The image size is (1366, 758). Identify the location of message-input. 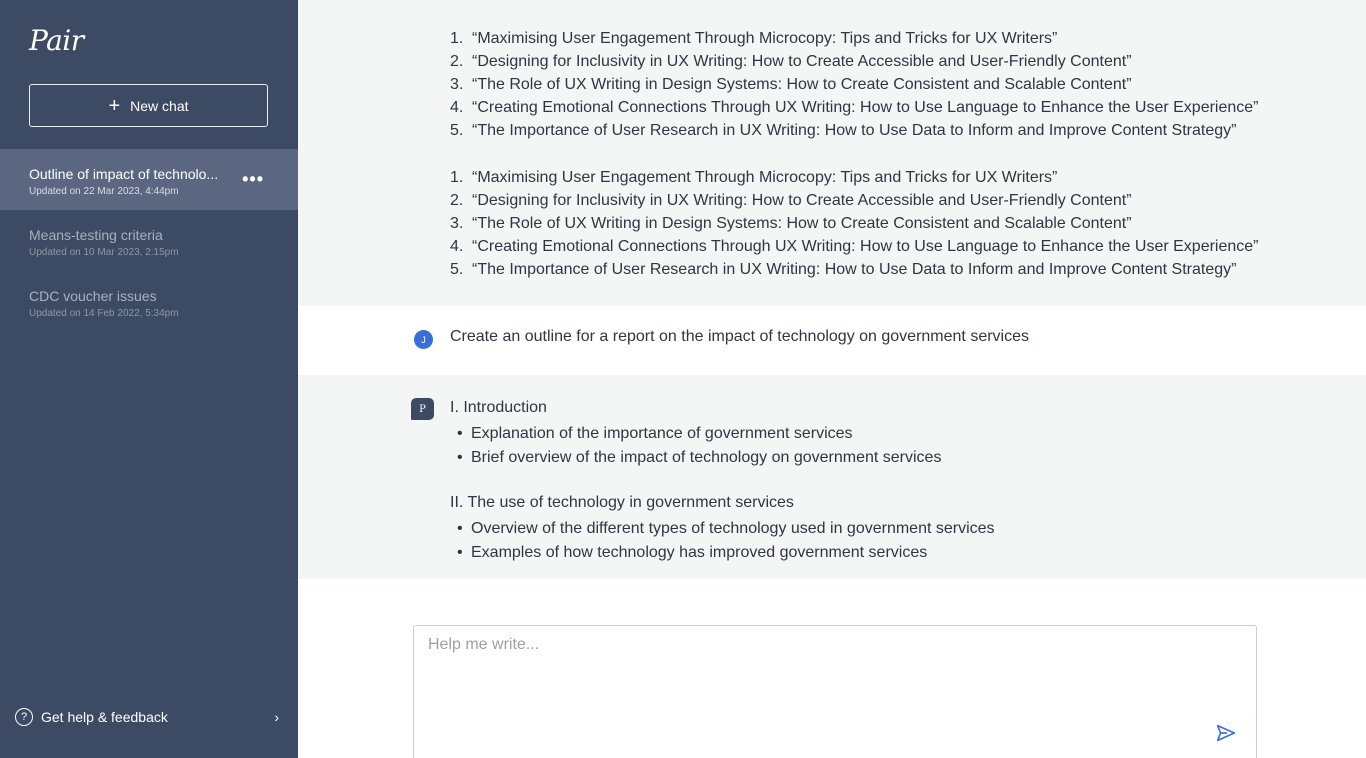
(835, 692).